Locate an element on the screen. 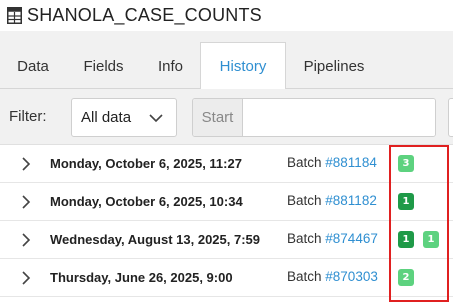 The height and width of the screenshot is (305, 453). start-input is located at coordinates (339, 117).